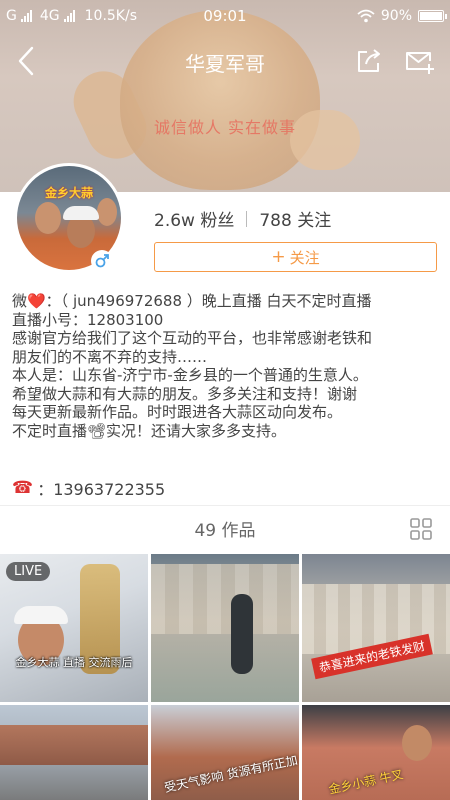  What do you see at coordinates (177, 412) in the screenshot?
I see `bio-line: 每天更新最新作品。时时跟进各大蒜区动向发布。` at bounding box center [177, 412].